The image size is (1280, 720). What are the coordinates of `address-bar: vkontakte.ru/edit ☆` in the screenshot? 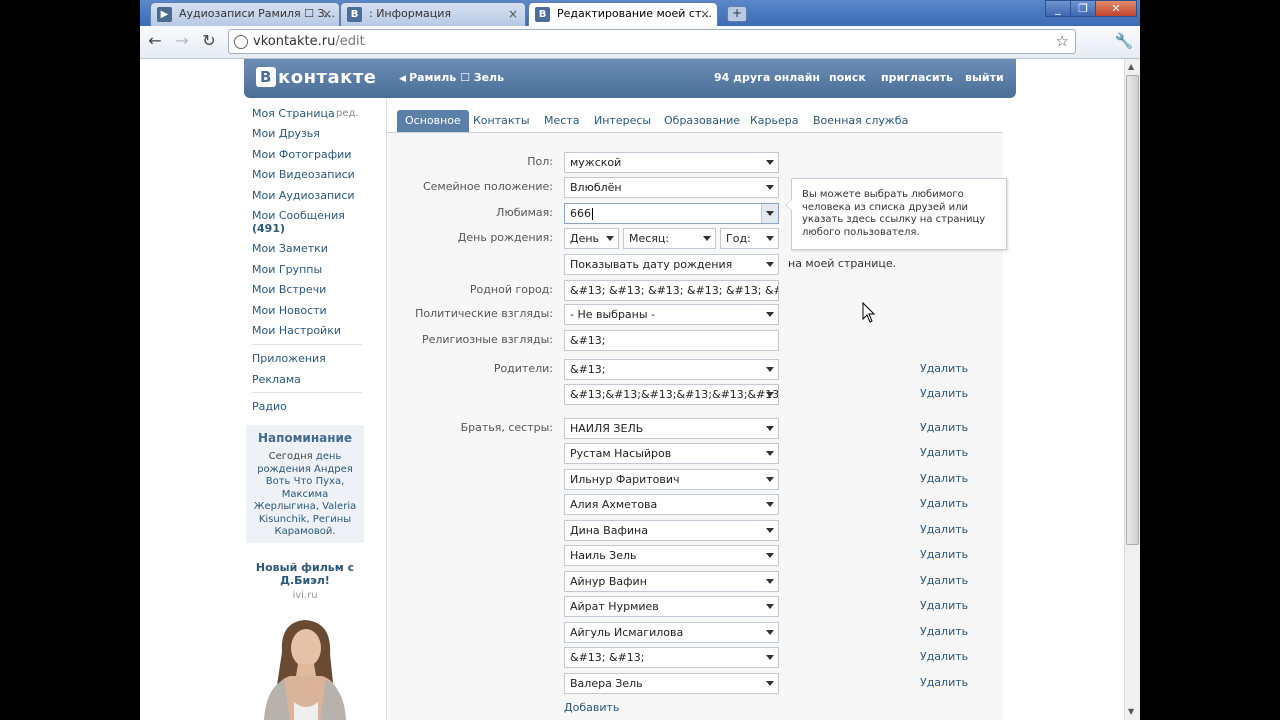 It's located at (652, 41).